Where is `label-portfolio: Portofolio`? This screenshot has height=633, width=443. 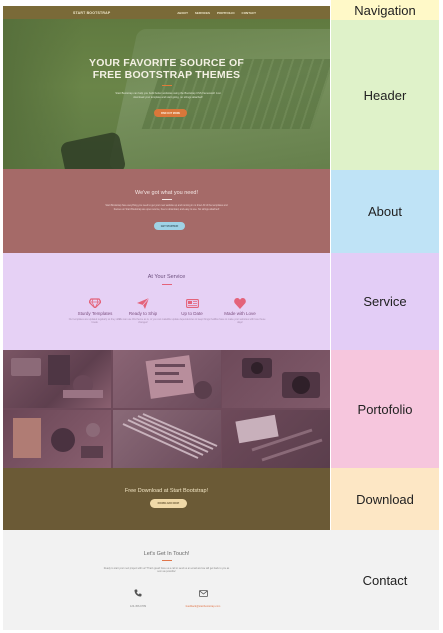
label-portfolio: Portofolio is located at coordinates (385, 409).